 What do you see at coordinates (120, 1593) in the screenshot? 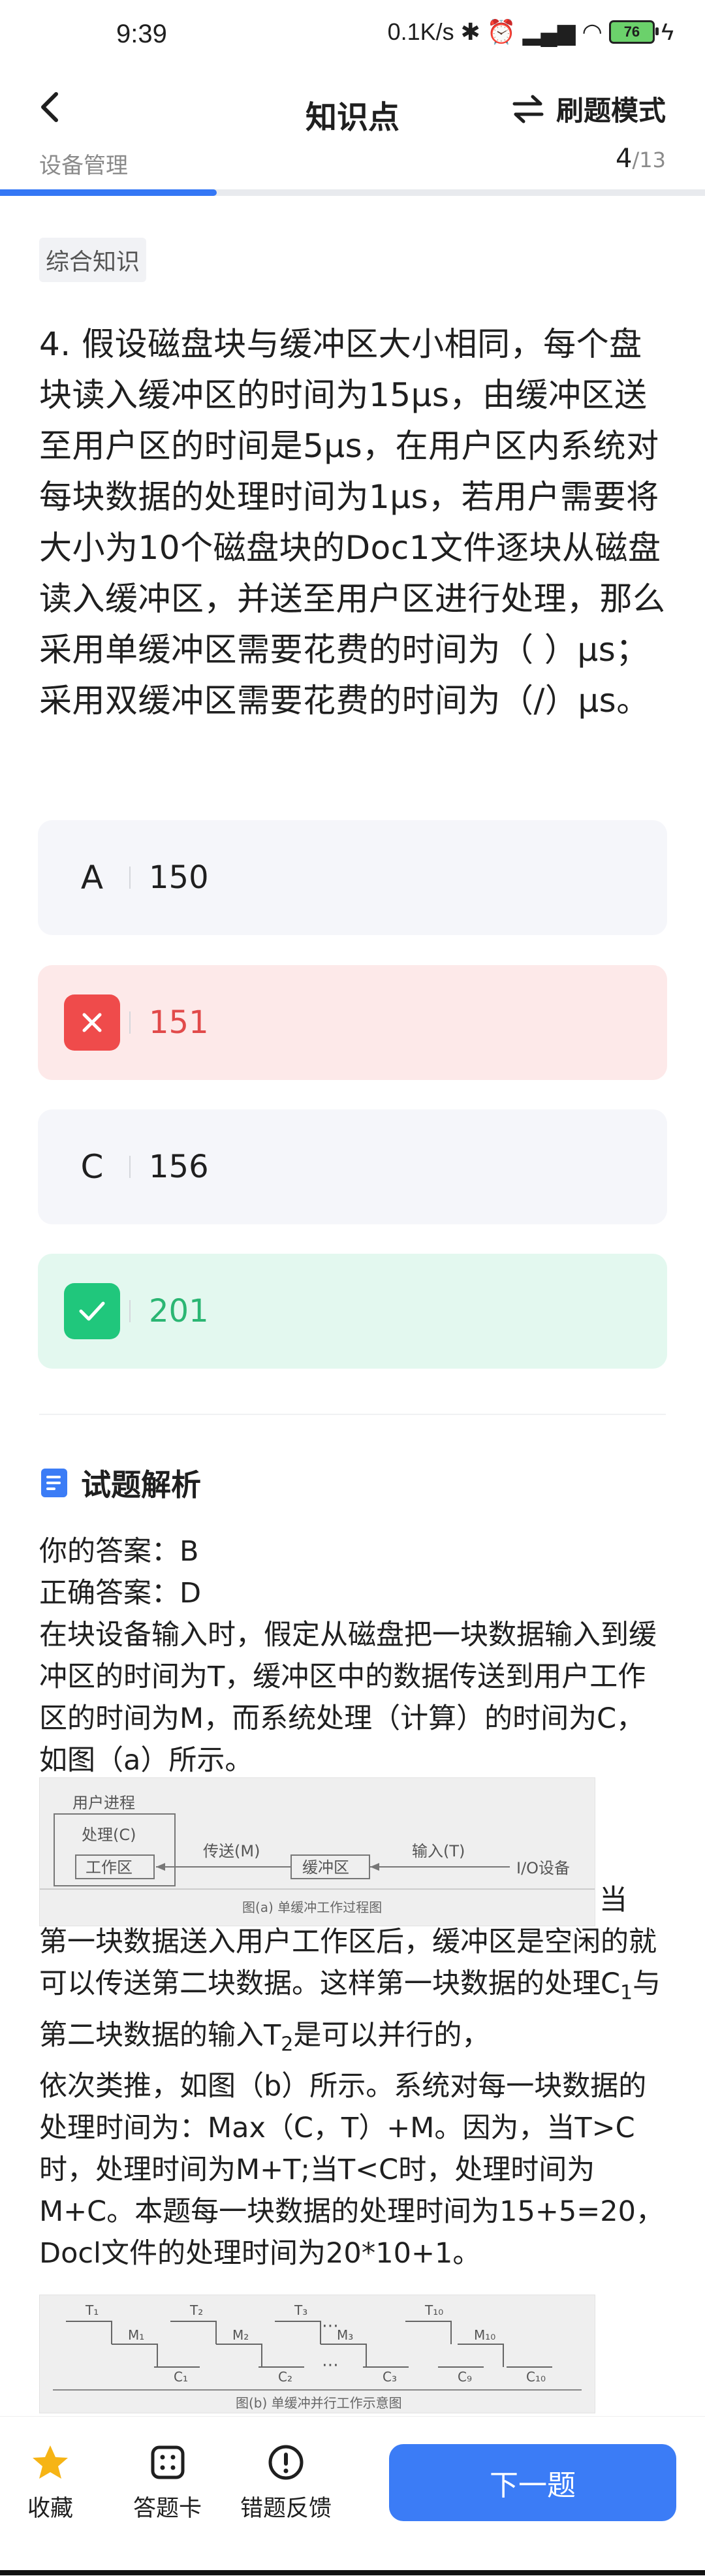
I see `correct-answer: 正确答案：D` at bounding box center [120, 1593].